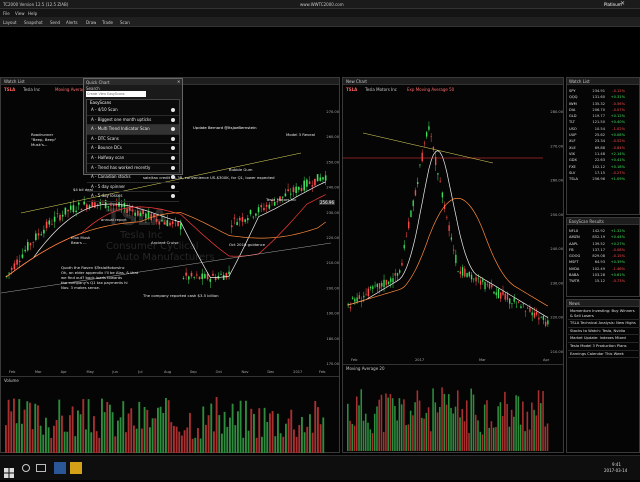 This screenshot has width=640, height=482. Describe the element at coordinates (114, 372) in the screenshot. I see `left-x-tick: Jun` at that location.